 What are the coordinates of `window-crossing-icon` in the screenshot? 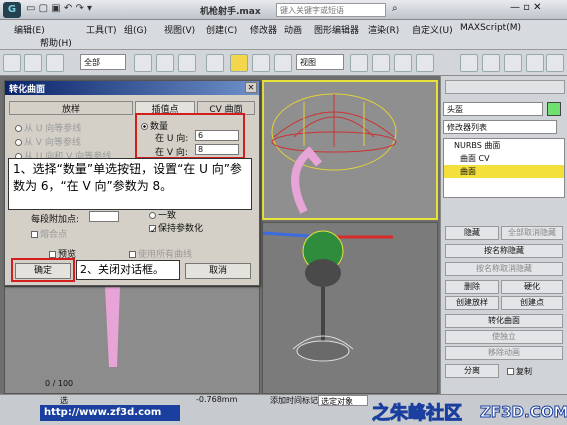 It's located at (215, 63).